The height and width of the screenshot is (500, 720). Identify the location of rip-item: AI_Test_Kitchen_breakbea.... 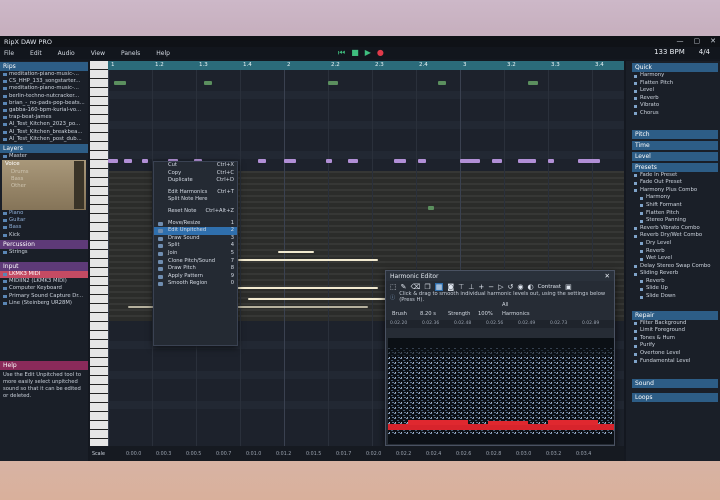
(44, 132).